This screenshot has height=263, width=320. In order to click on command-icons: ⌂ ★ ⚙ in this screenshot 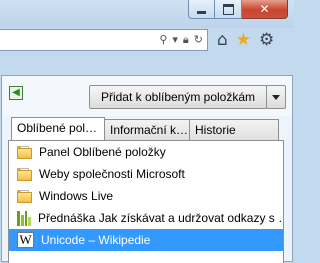, I will do `click(245, 40)`.